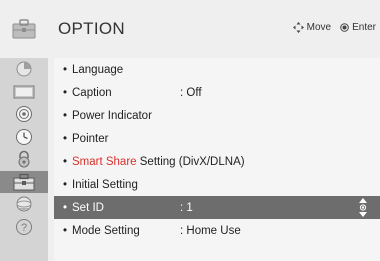  I want to click on menu-item-label: Initial Setting, so click(105, 184).